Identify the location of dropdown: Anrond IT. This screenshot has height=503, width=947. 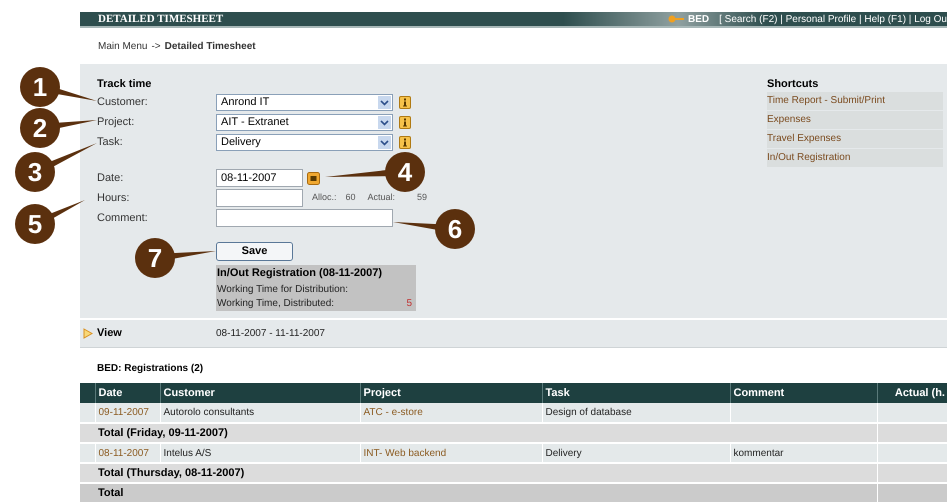
(304, 102).